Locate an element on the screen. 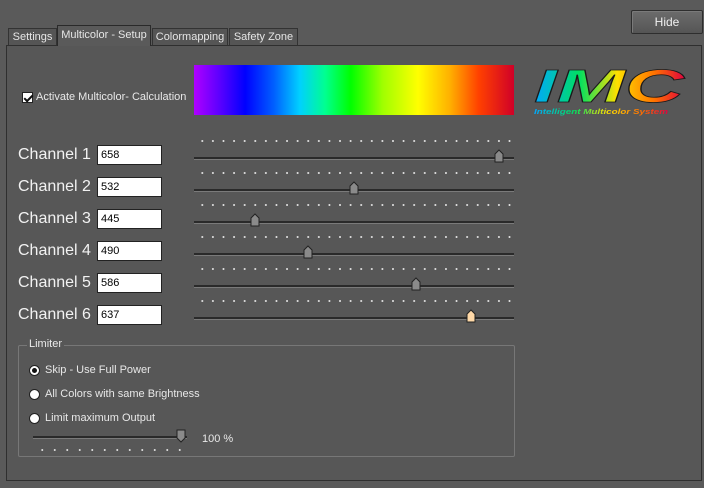  channel-4-input: 490 is located at coordinates (129, 251).